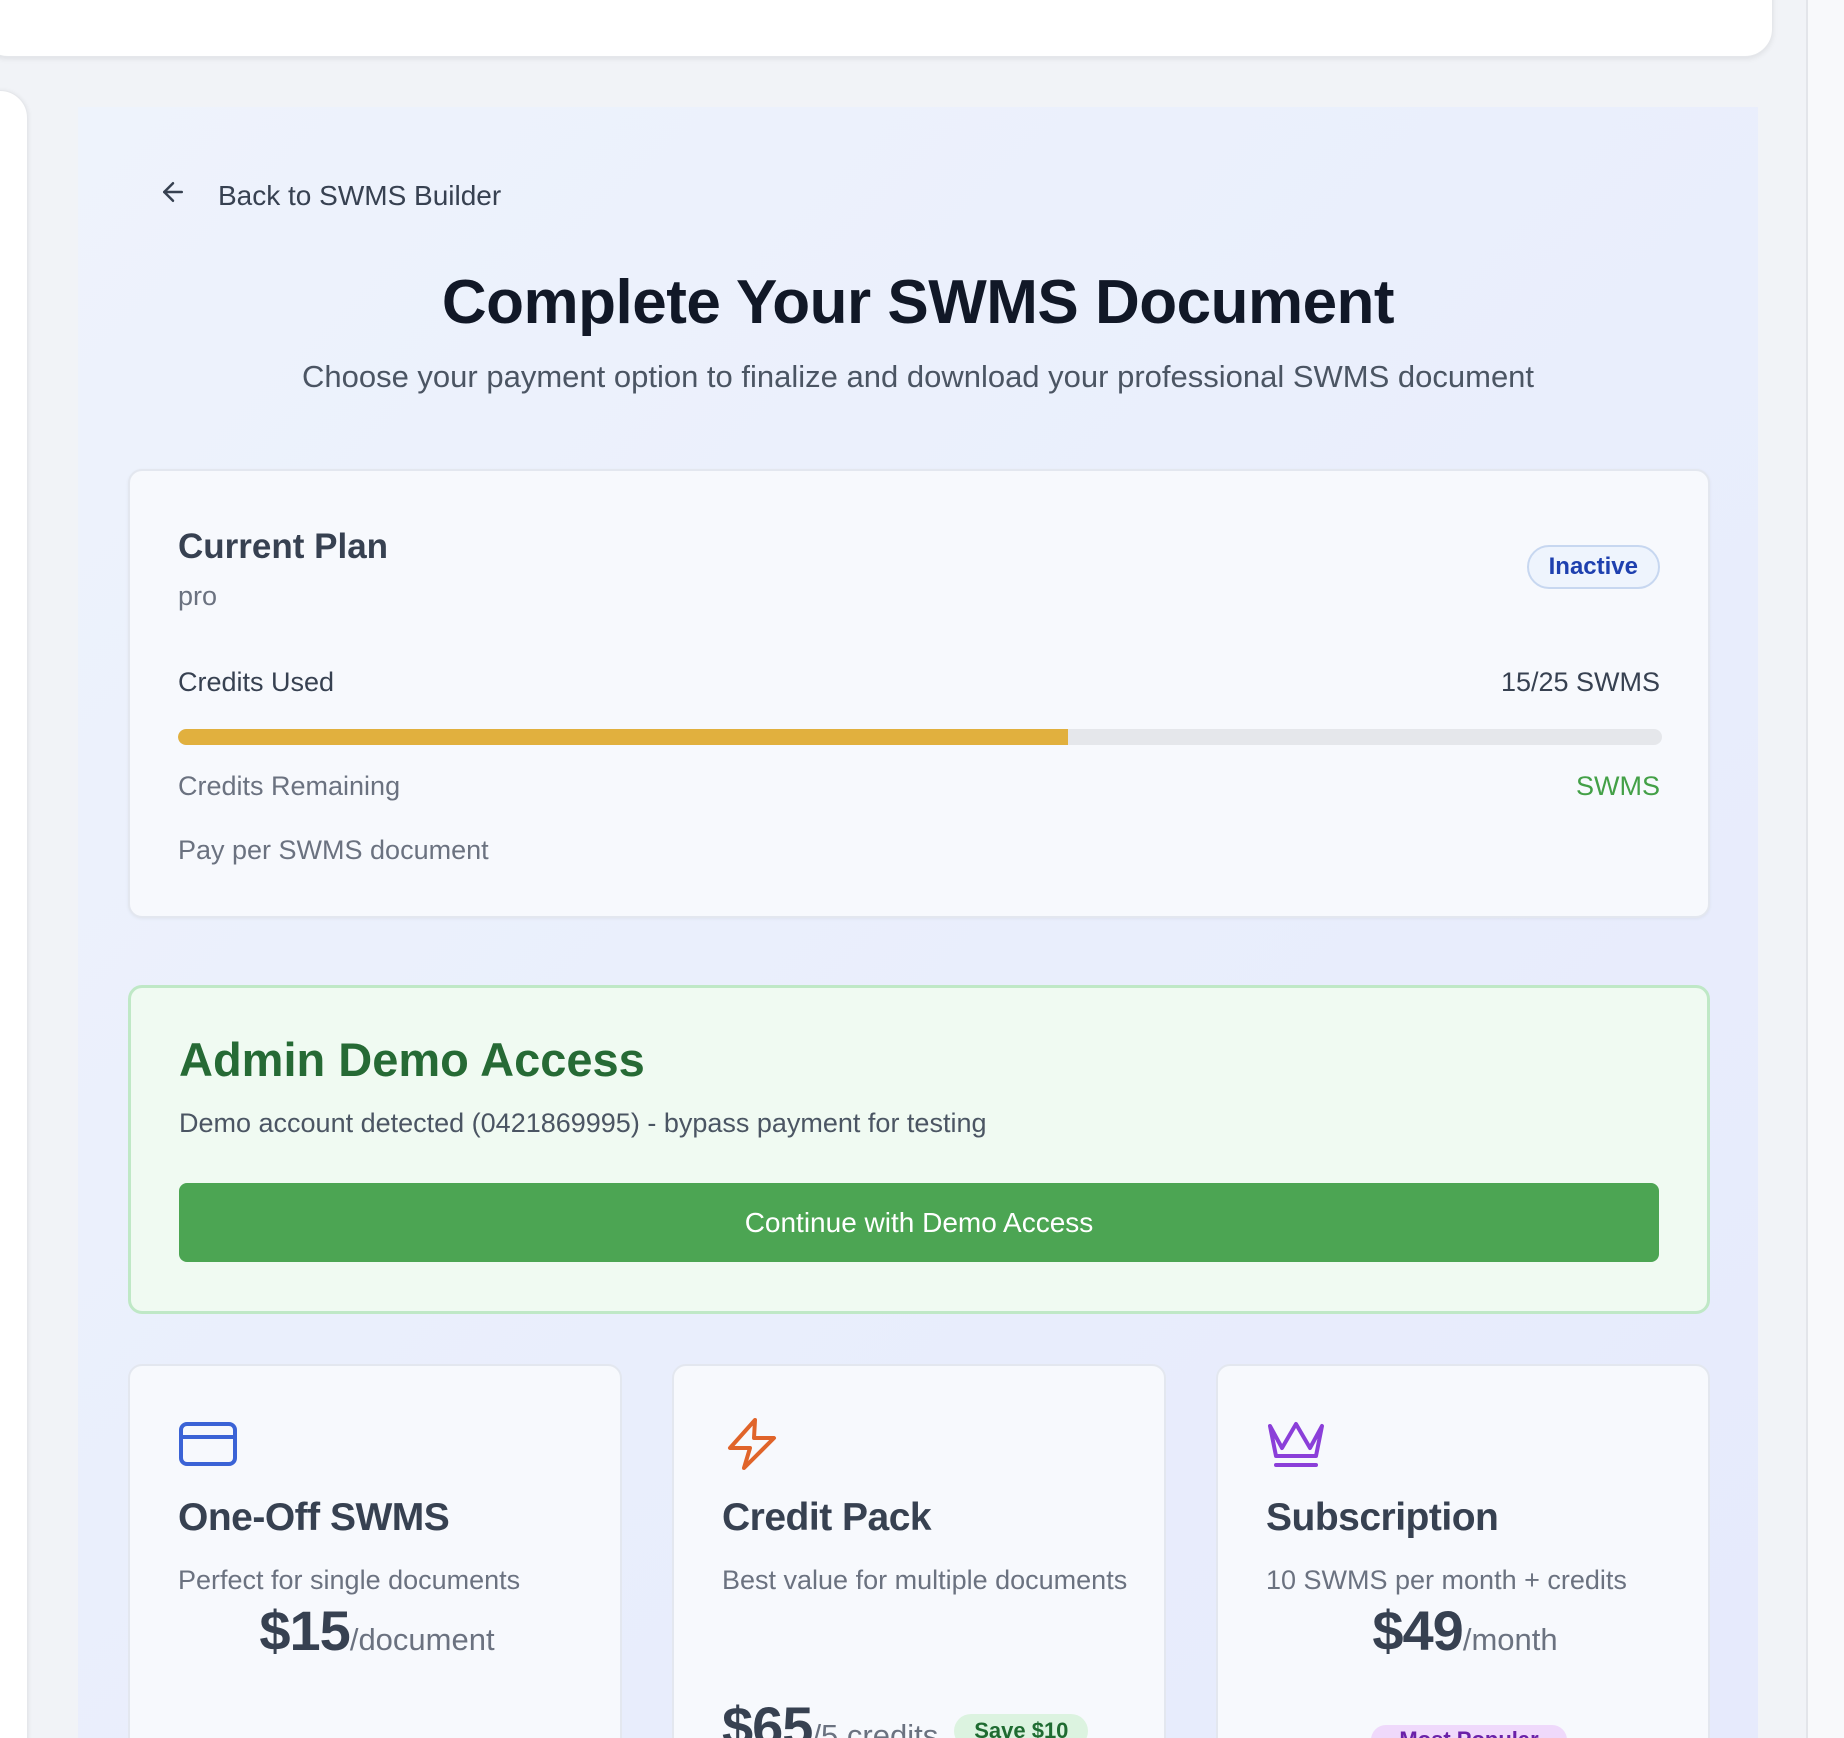  Describe the element at coordinates (422, 1639) in the screenshot. I see `price-unit: /document` at that location.